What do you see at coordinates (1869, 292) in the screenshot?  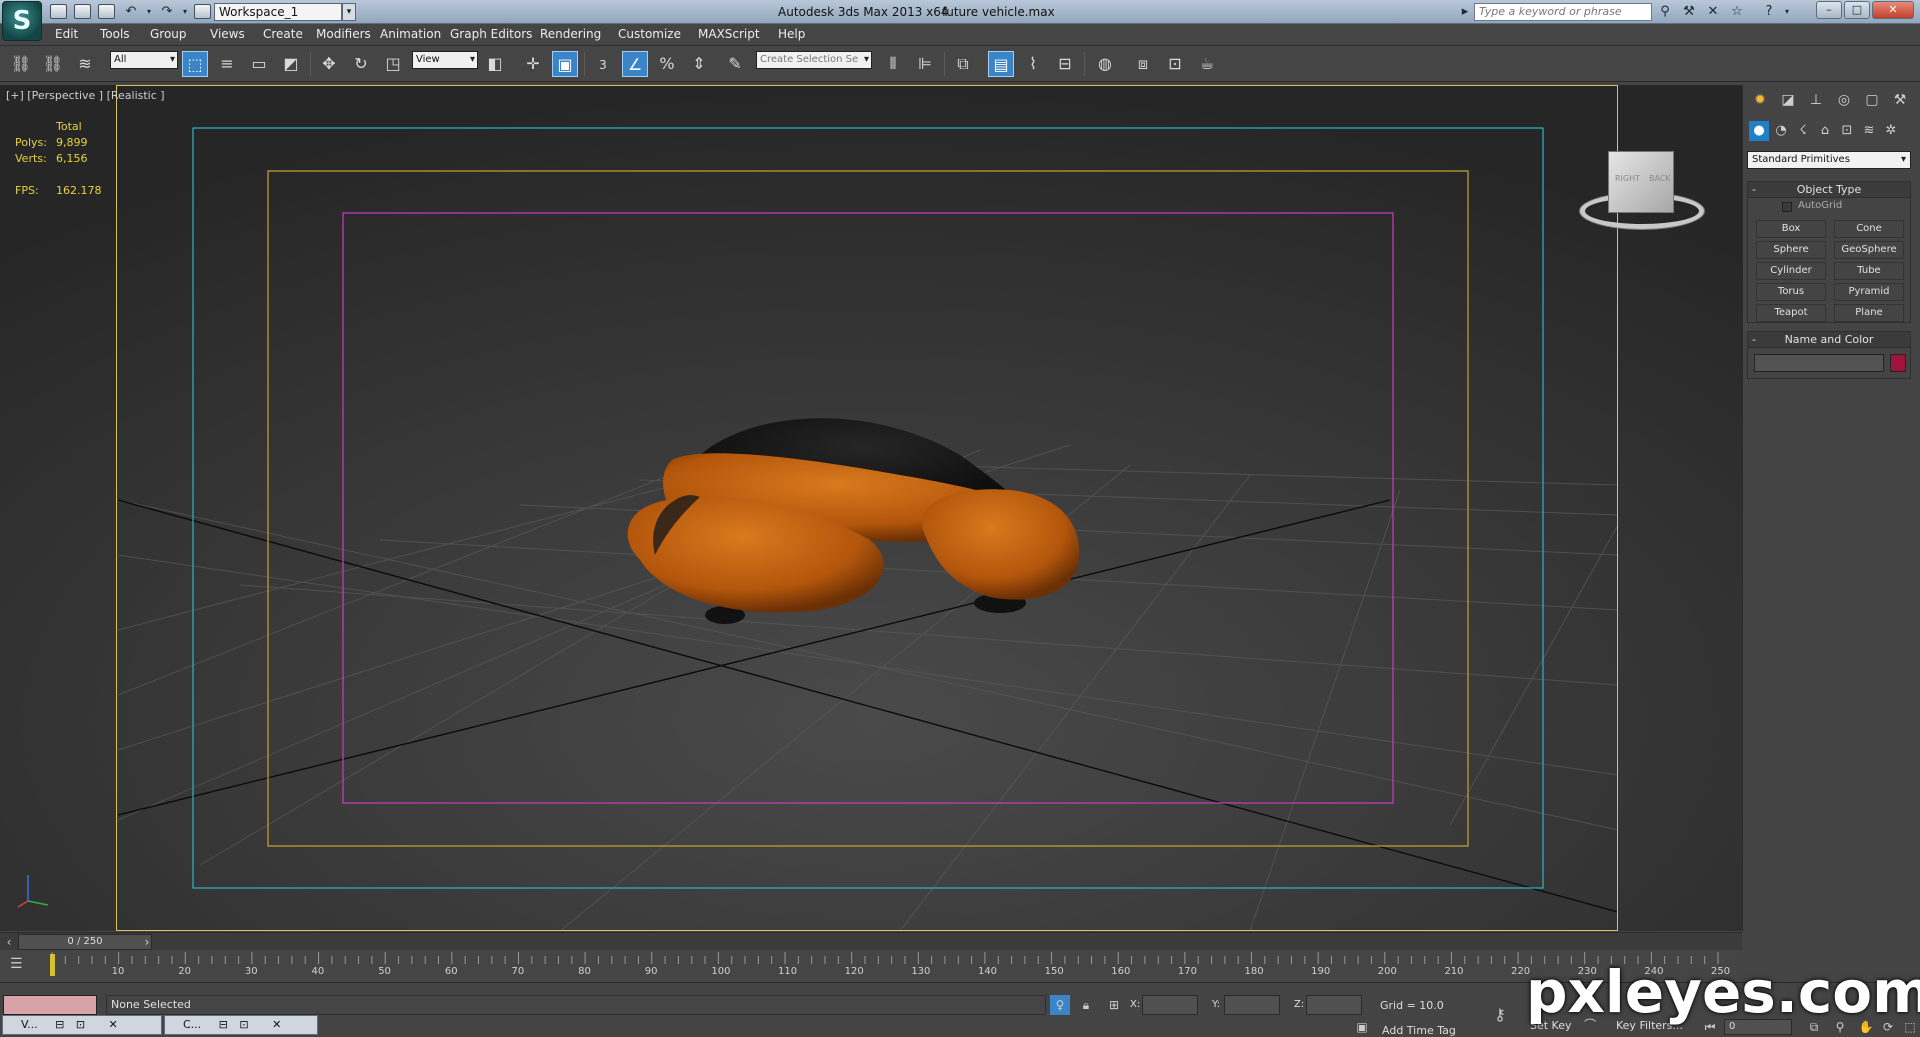 I see `pyramid-button: Pyramid` at bounding box center [1869, 292].